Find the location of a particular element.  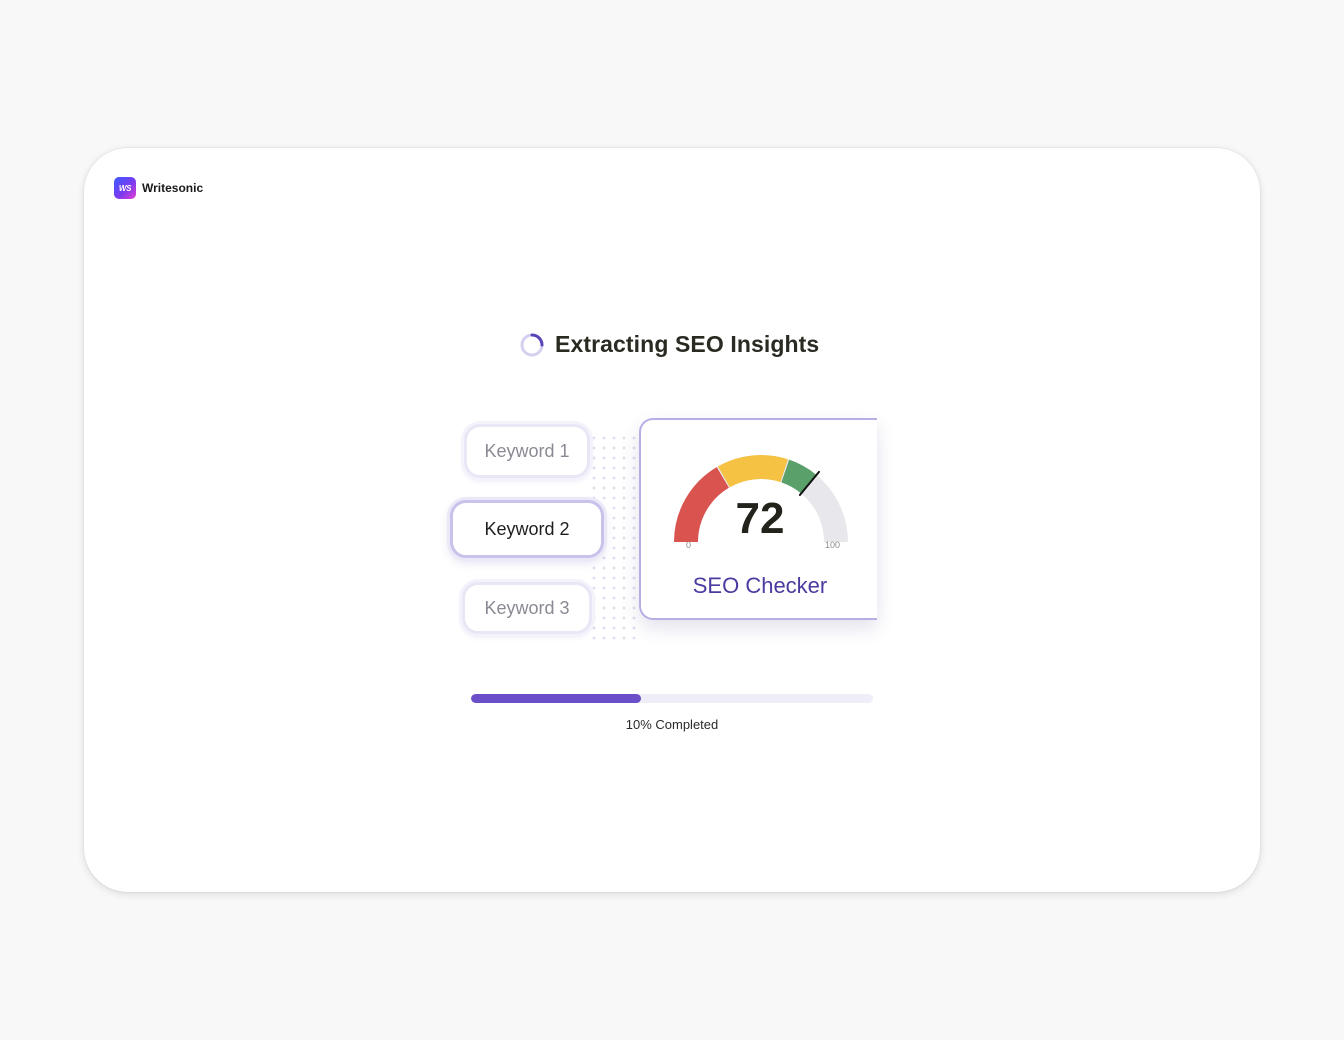

loading-spinner-icon is located at coordinates (532, 344).